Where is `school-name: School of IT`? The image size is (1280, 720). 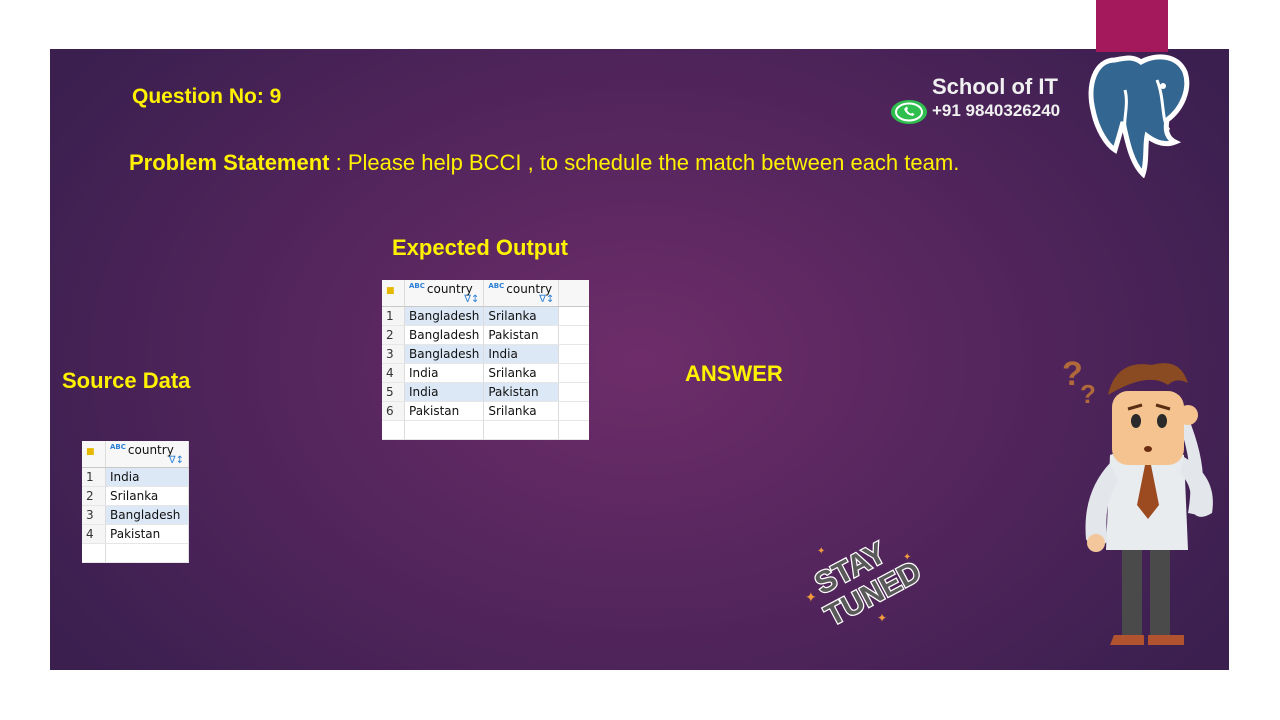
school-name: School of IT is located at coordinates (995, 86).